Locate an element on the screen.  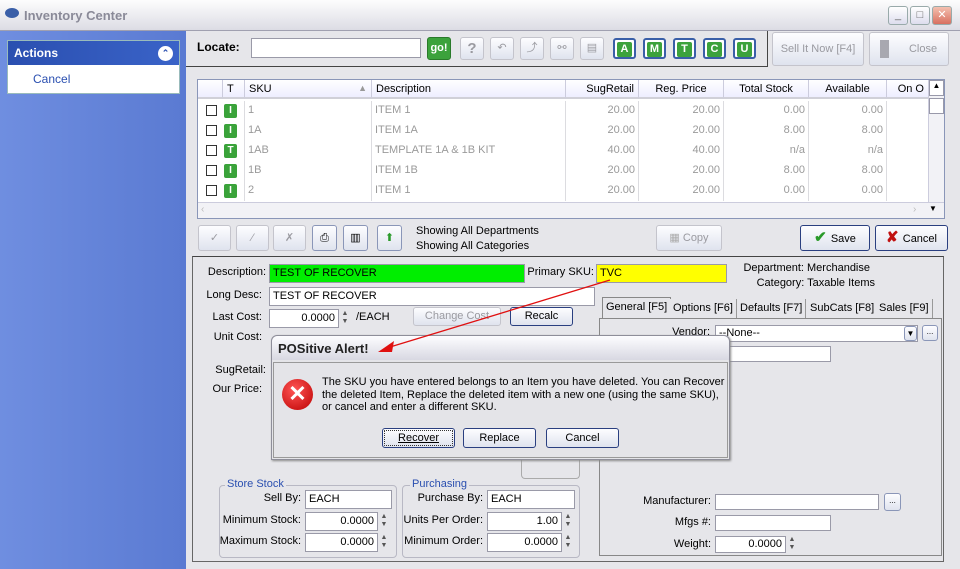
export-button: ⬆ is located at coordinates (389, 238).